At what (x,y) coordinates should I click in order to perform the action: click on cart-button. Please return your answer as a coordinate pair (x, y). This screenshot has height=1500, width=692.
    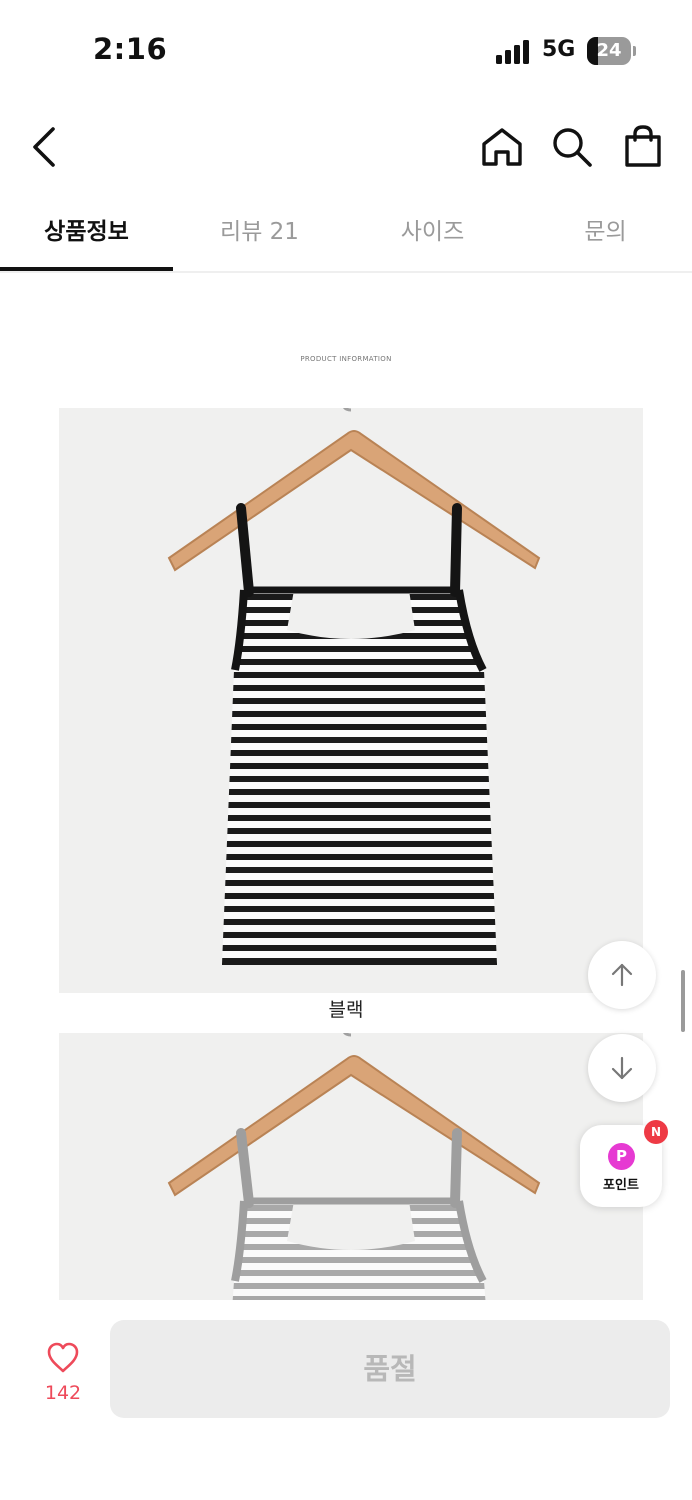
    Looking at the image, I should click on (643, 146).